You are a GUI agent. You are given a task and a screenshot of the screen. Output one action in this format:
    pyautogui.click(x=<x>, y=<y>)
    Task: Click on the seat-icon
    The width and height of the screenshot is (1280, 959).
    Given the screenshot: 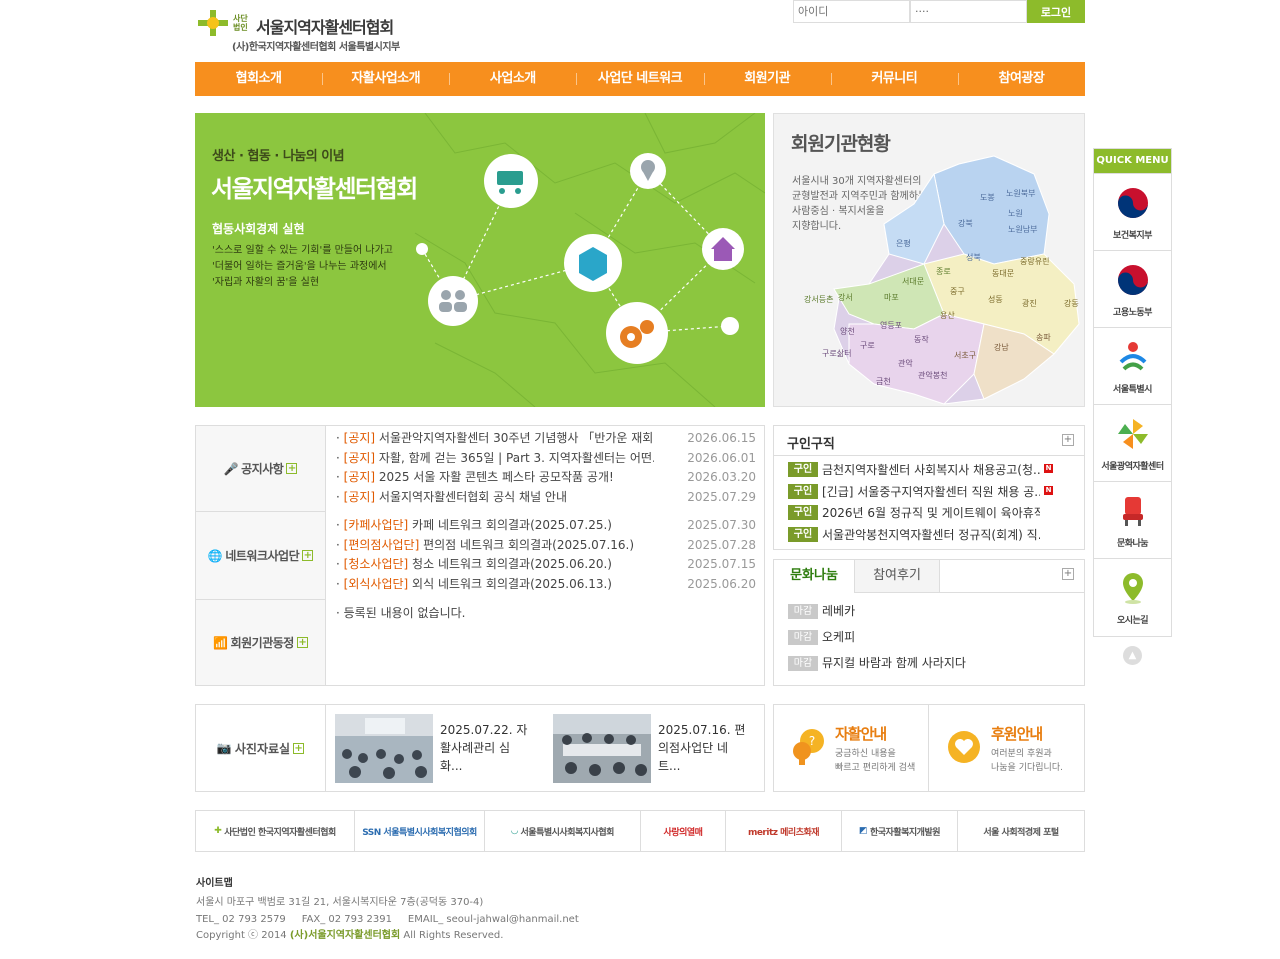 What is the action you would take?
    pyautogui.click(x=1133, y=511)
    